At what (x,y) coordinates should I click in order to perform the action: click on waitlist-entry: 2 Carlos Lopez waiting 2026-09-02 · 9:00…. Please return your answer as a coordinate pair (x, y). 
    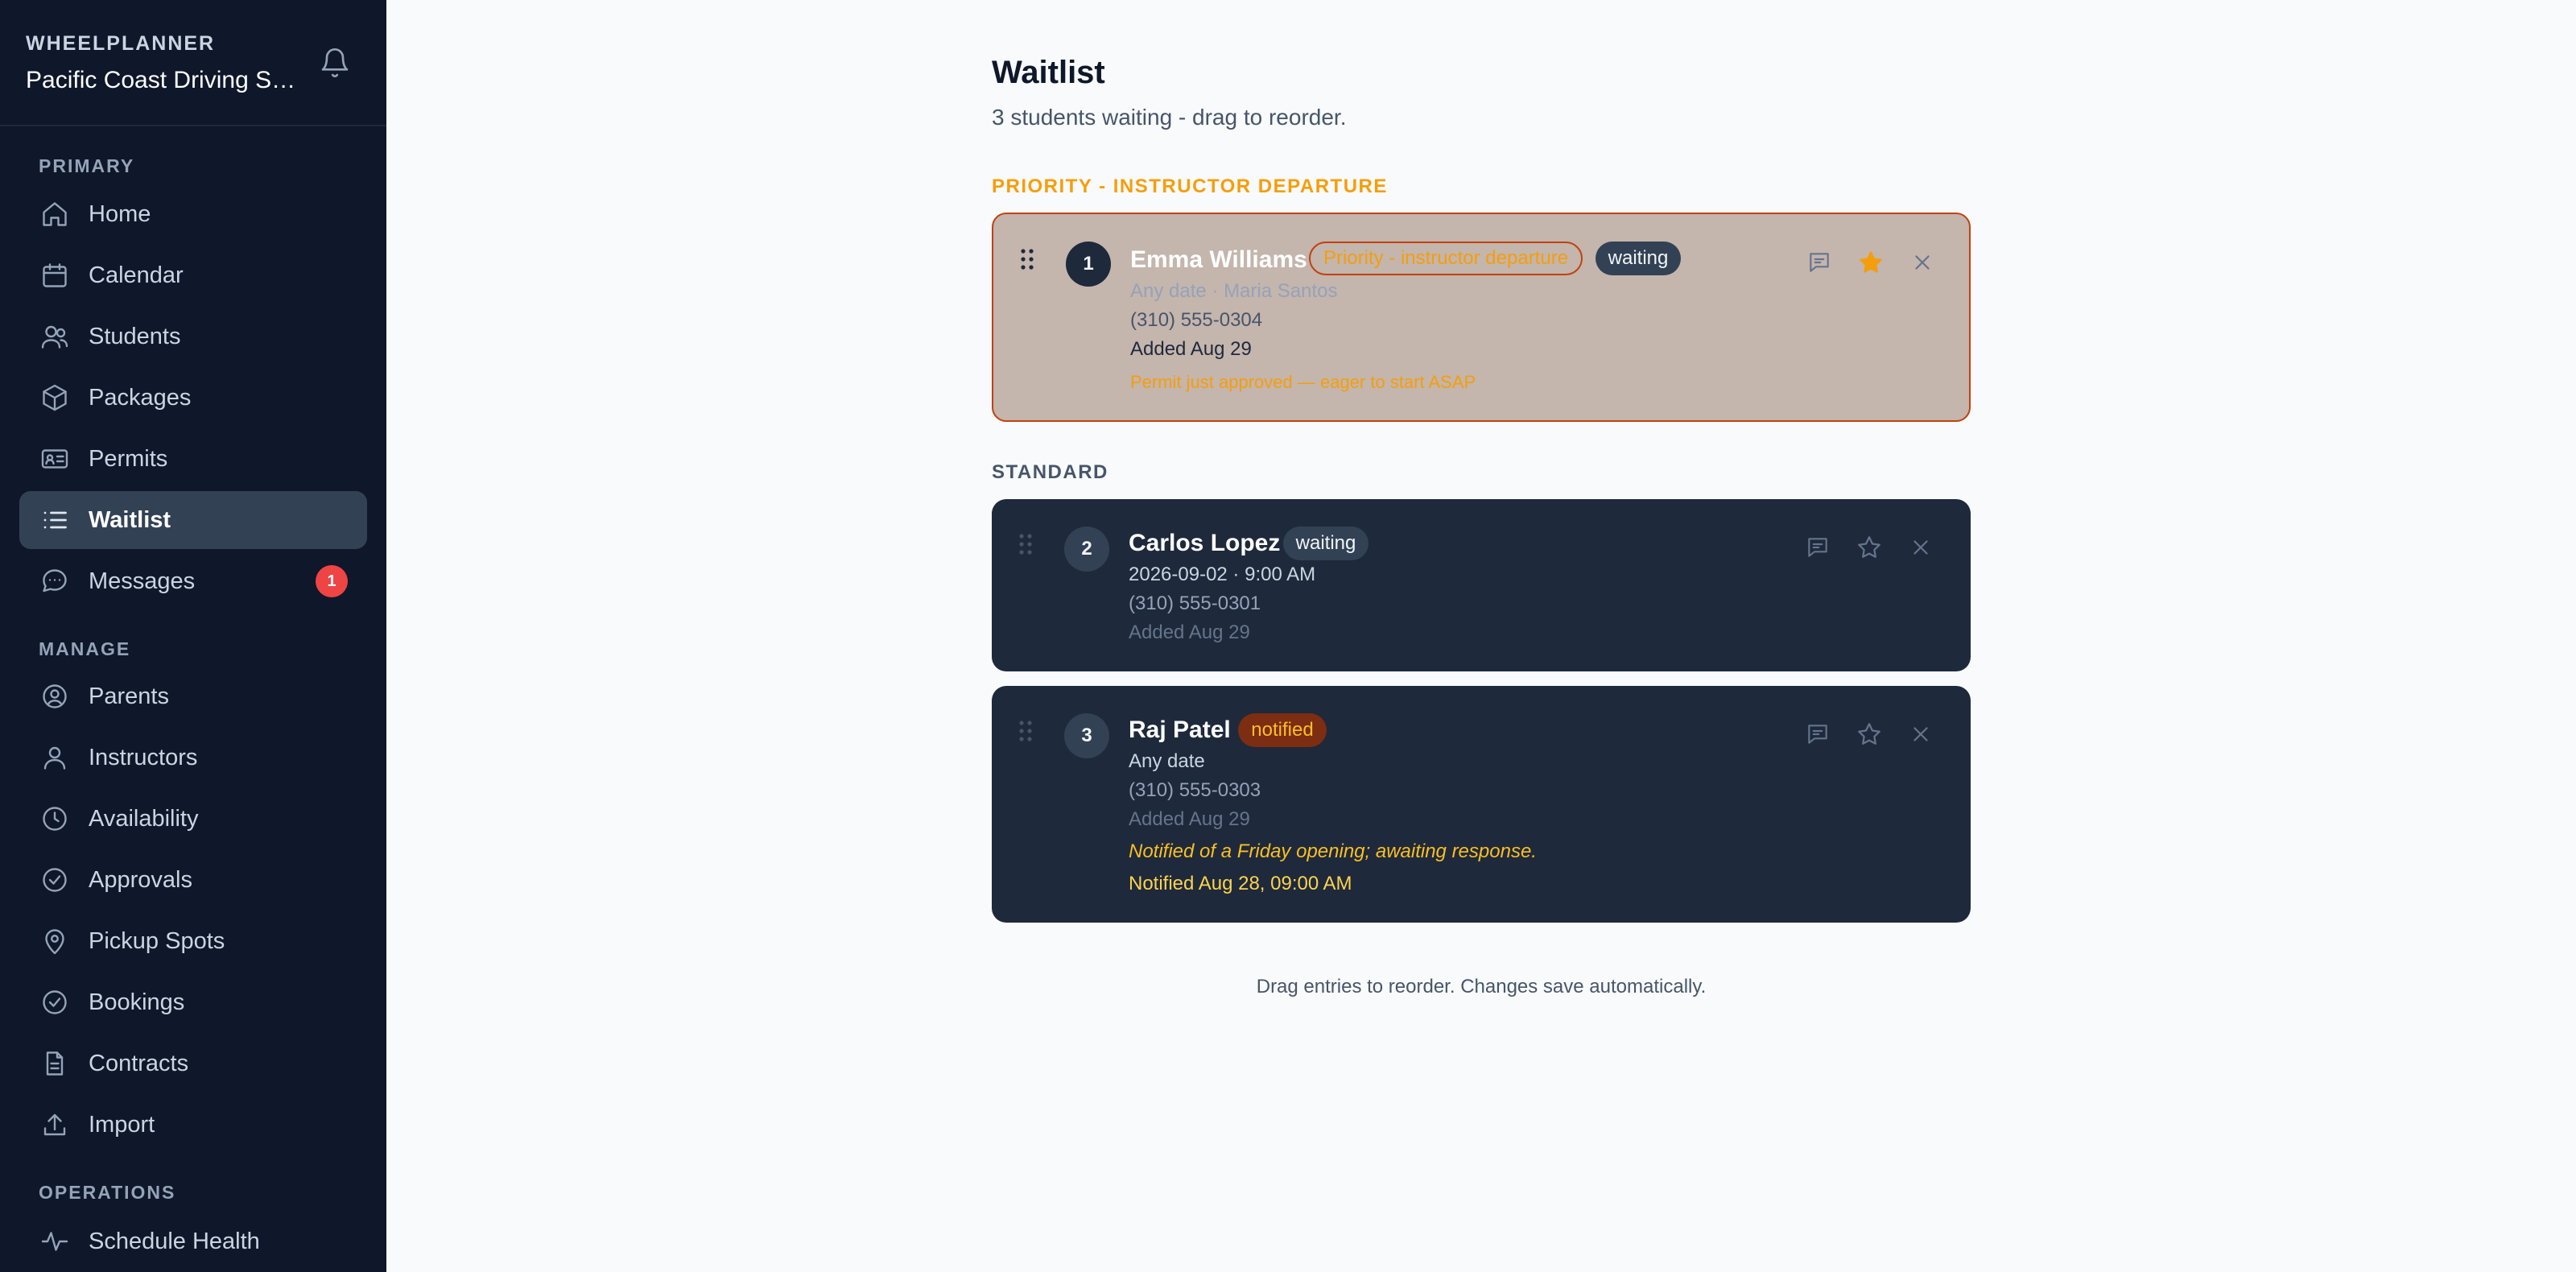
    Looking at the image, I should click on (1481, 585).